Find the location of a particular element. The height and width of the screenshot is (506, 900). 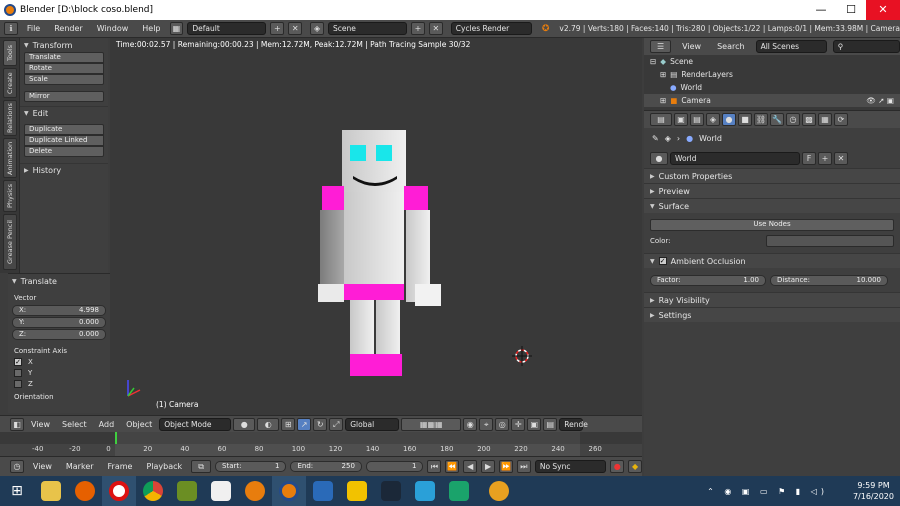

pivot-icon: ◐ is located at coordinates (268, 424).